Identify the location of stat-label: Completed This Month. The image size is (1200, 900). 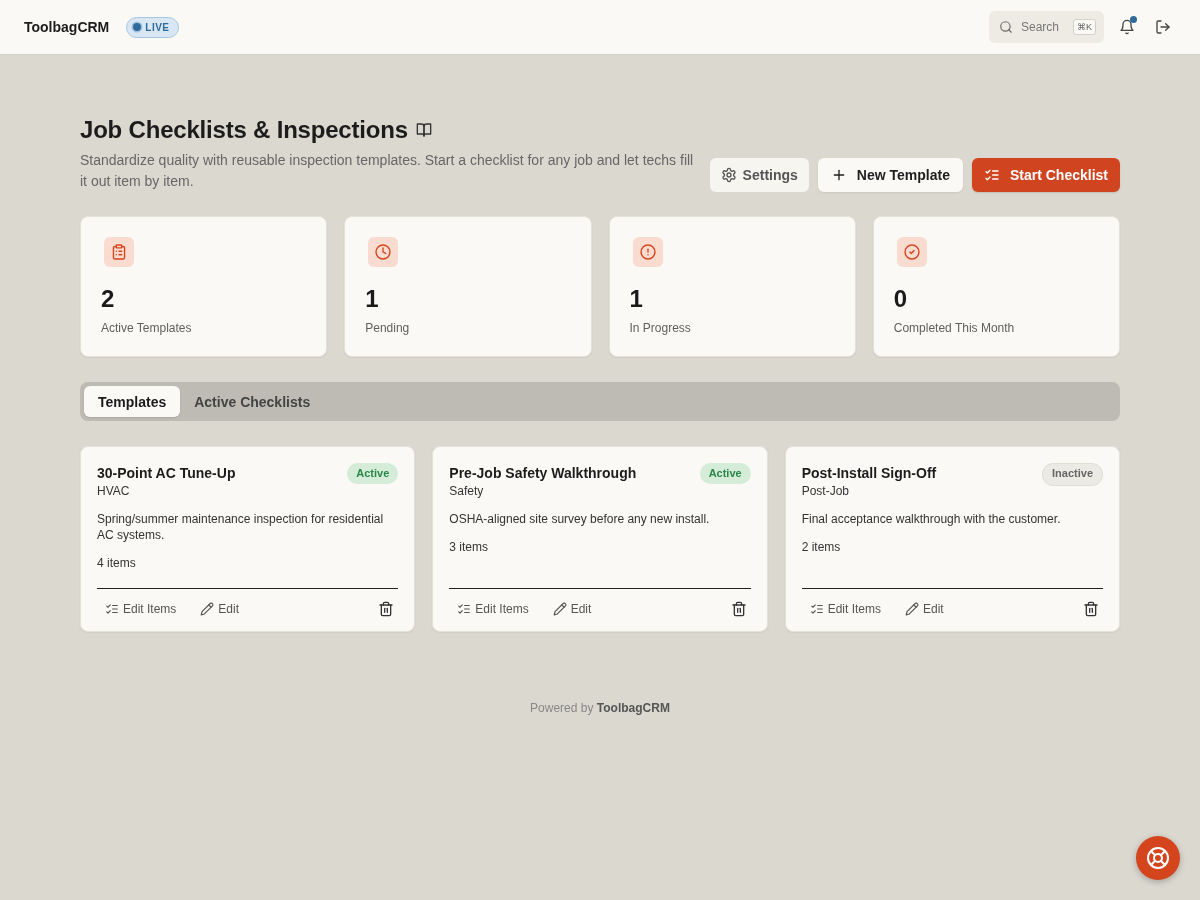
(954, 328).